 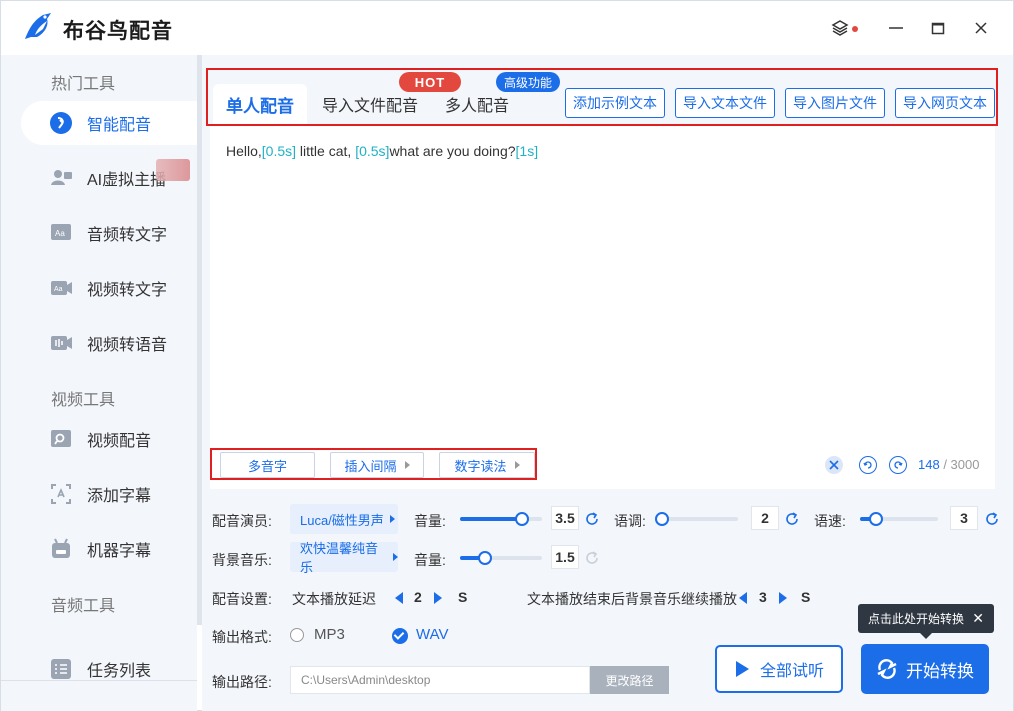 What do you see at coordinates (399, 598) in the screenshot?
I see `decrease-delay-icon` at bounding box center [399, 598].